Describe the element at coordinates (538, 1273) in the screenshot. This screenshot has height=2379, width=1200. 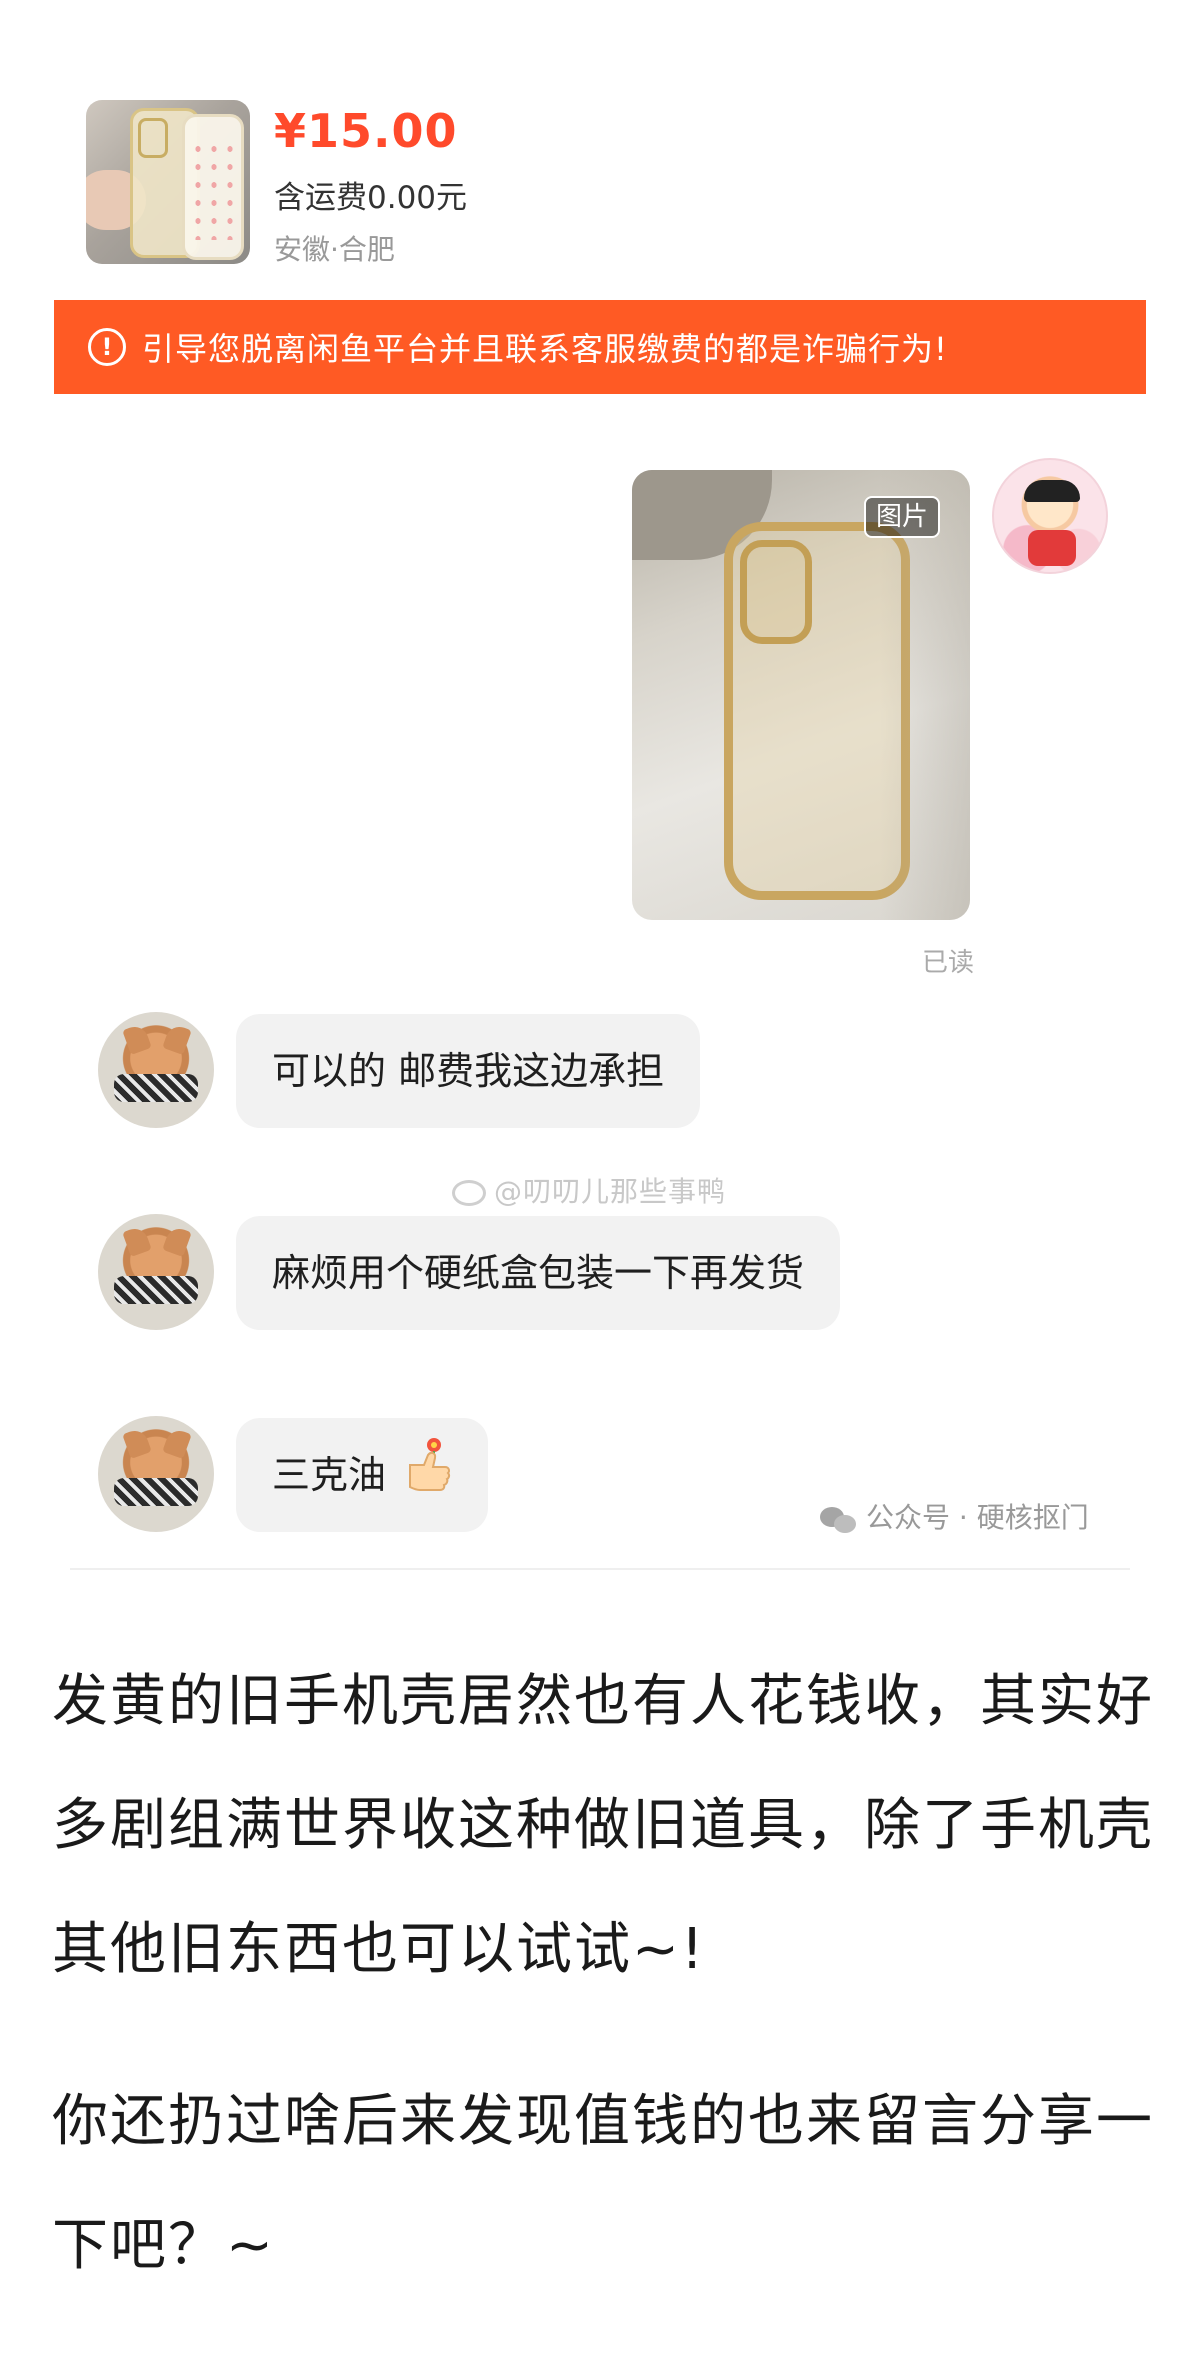
I see `message-bubble: 麻烦用个硬纸盒包装一下再发货` at that location.